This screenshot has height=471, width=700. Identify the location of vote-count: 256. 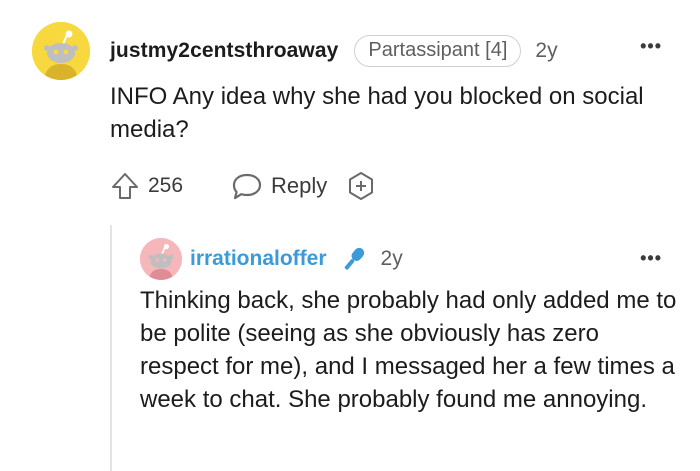
(166, 185).